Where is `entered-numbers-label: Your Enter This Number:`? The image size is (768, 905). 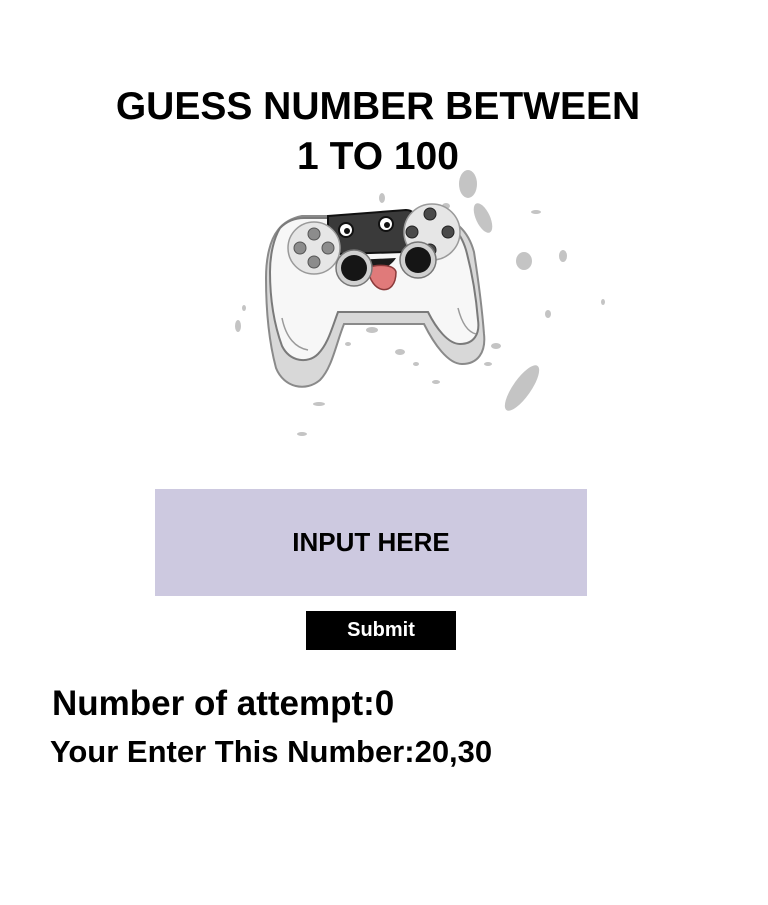 entered-numbers-label: Your Enter This Number: is located at coordinates (232, 751).